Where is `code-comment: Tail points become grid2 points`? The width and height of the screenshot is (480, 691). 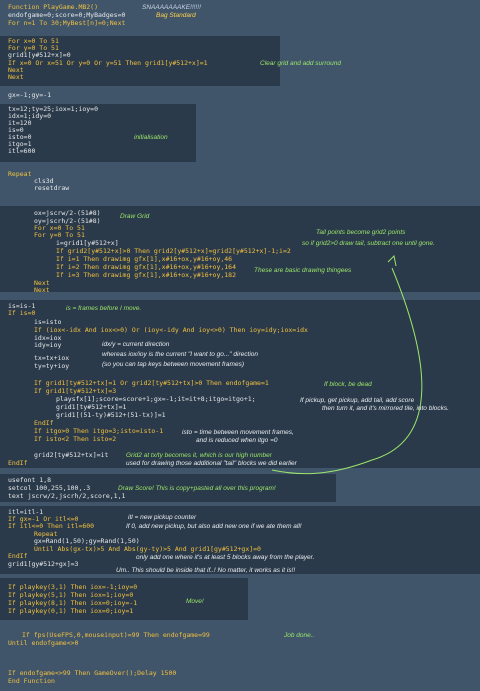
code-comment: Tail points become grid2 points is located at coordinates (361, 232).